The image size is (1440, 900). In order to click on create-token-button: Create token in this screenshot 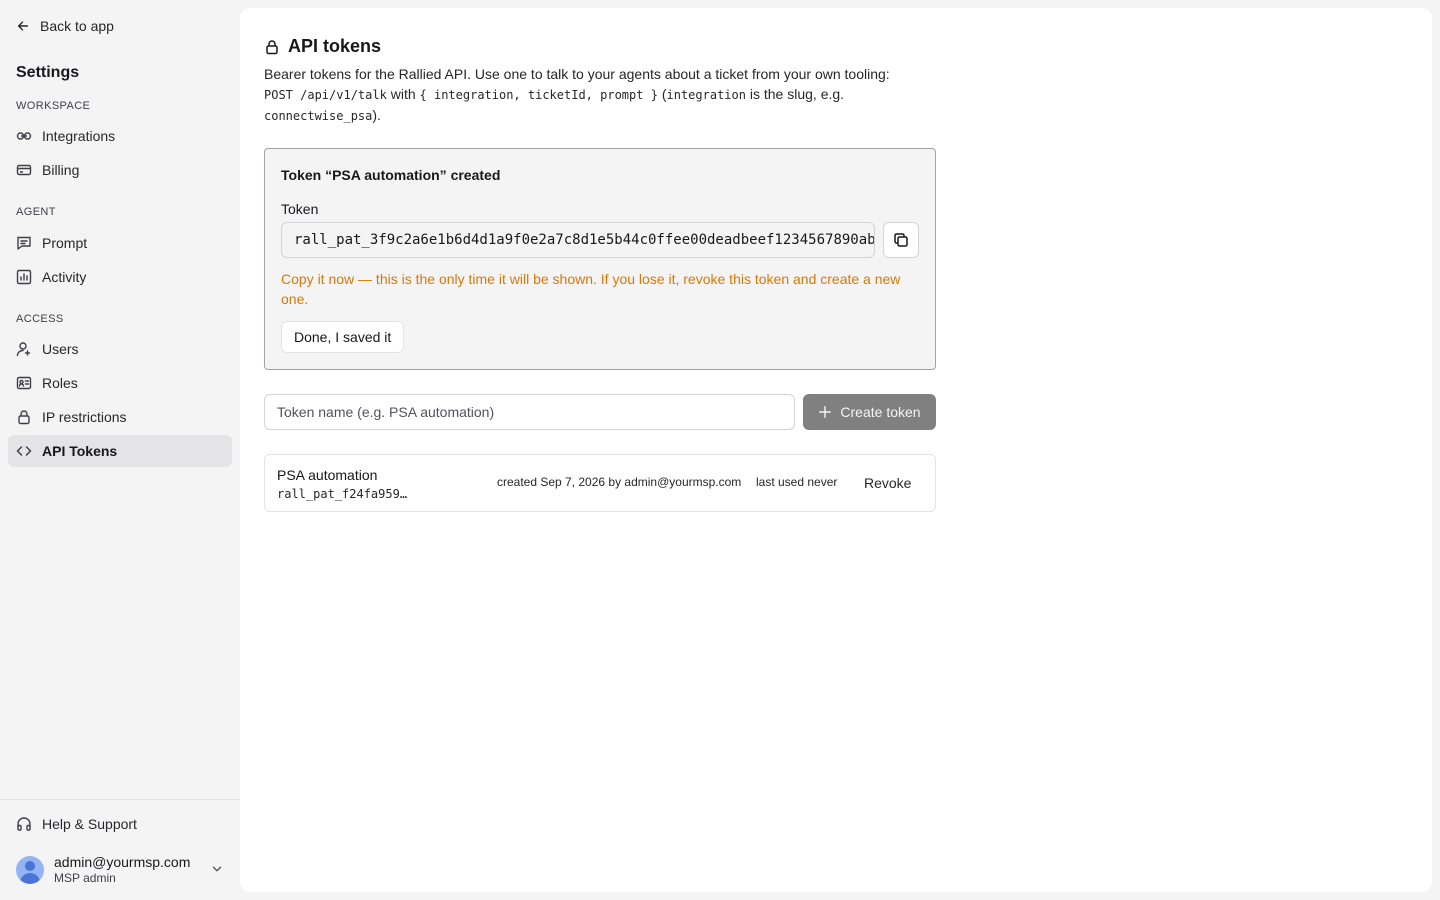, I will do `click(869, 412)`.